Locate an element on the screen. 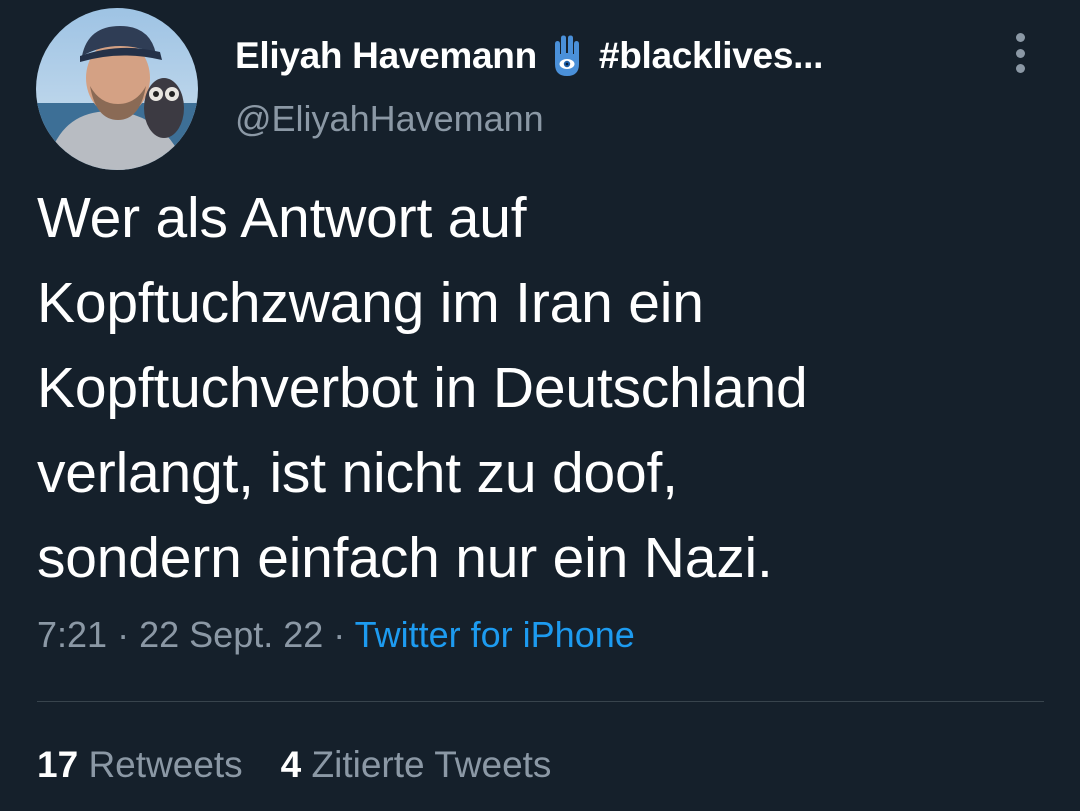 The height and width of the screenshot is (811, 1080). retweets-label: Retweets is located at coordinates (165, 764).